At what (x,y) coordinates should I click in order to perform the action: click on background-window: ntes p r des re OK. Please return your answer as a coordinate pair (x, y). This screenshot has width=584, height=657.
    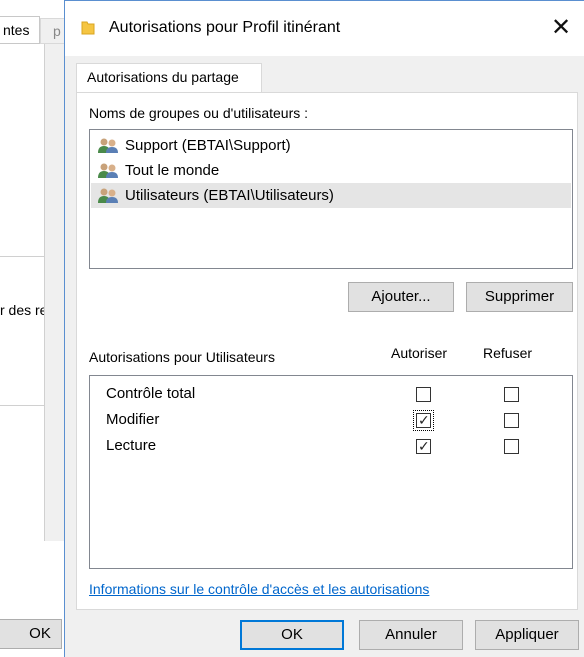
    Looking at the image, I should click on (35, 328).